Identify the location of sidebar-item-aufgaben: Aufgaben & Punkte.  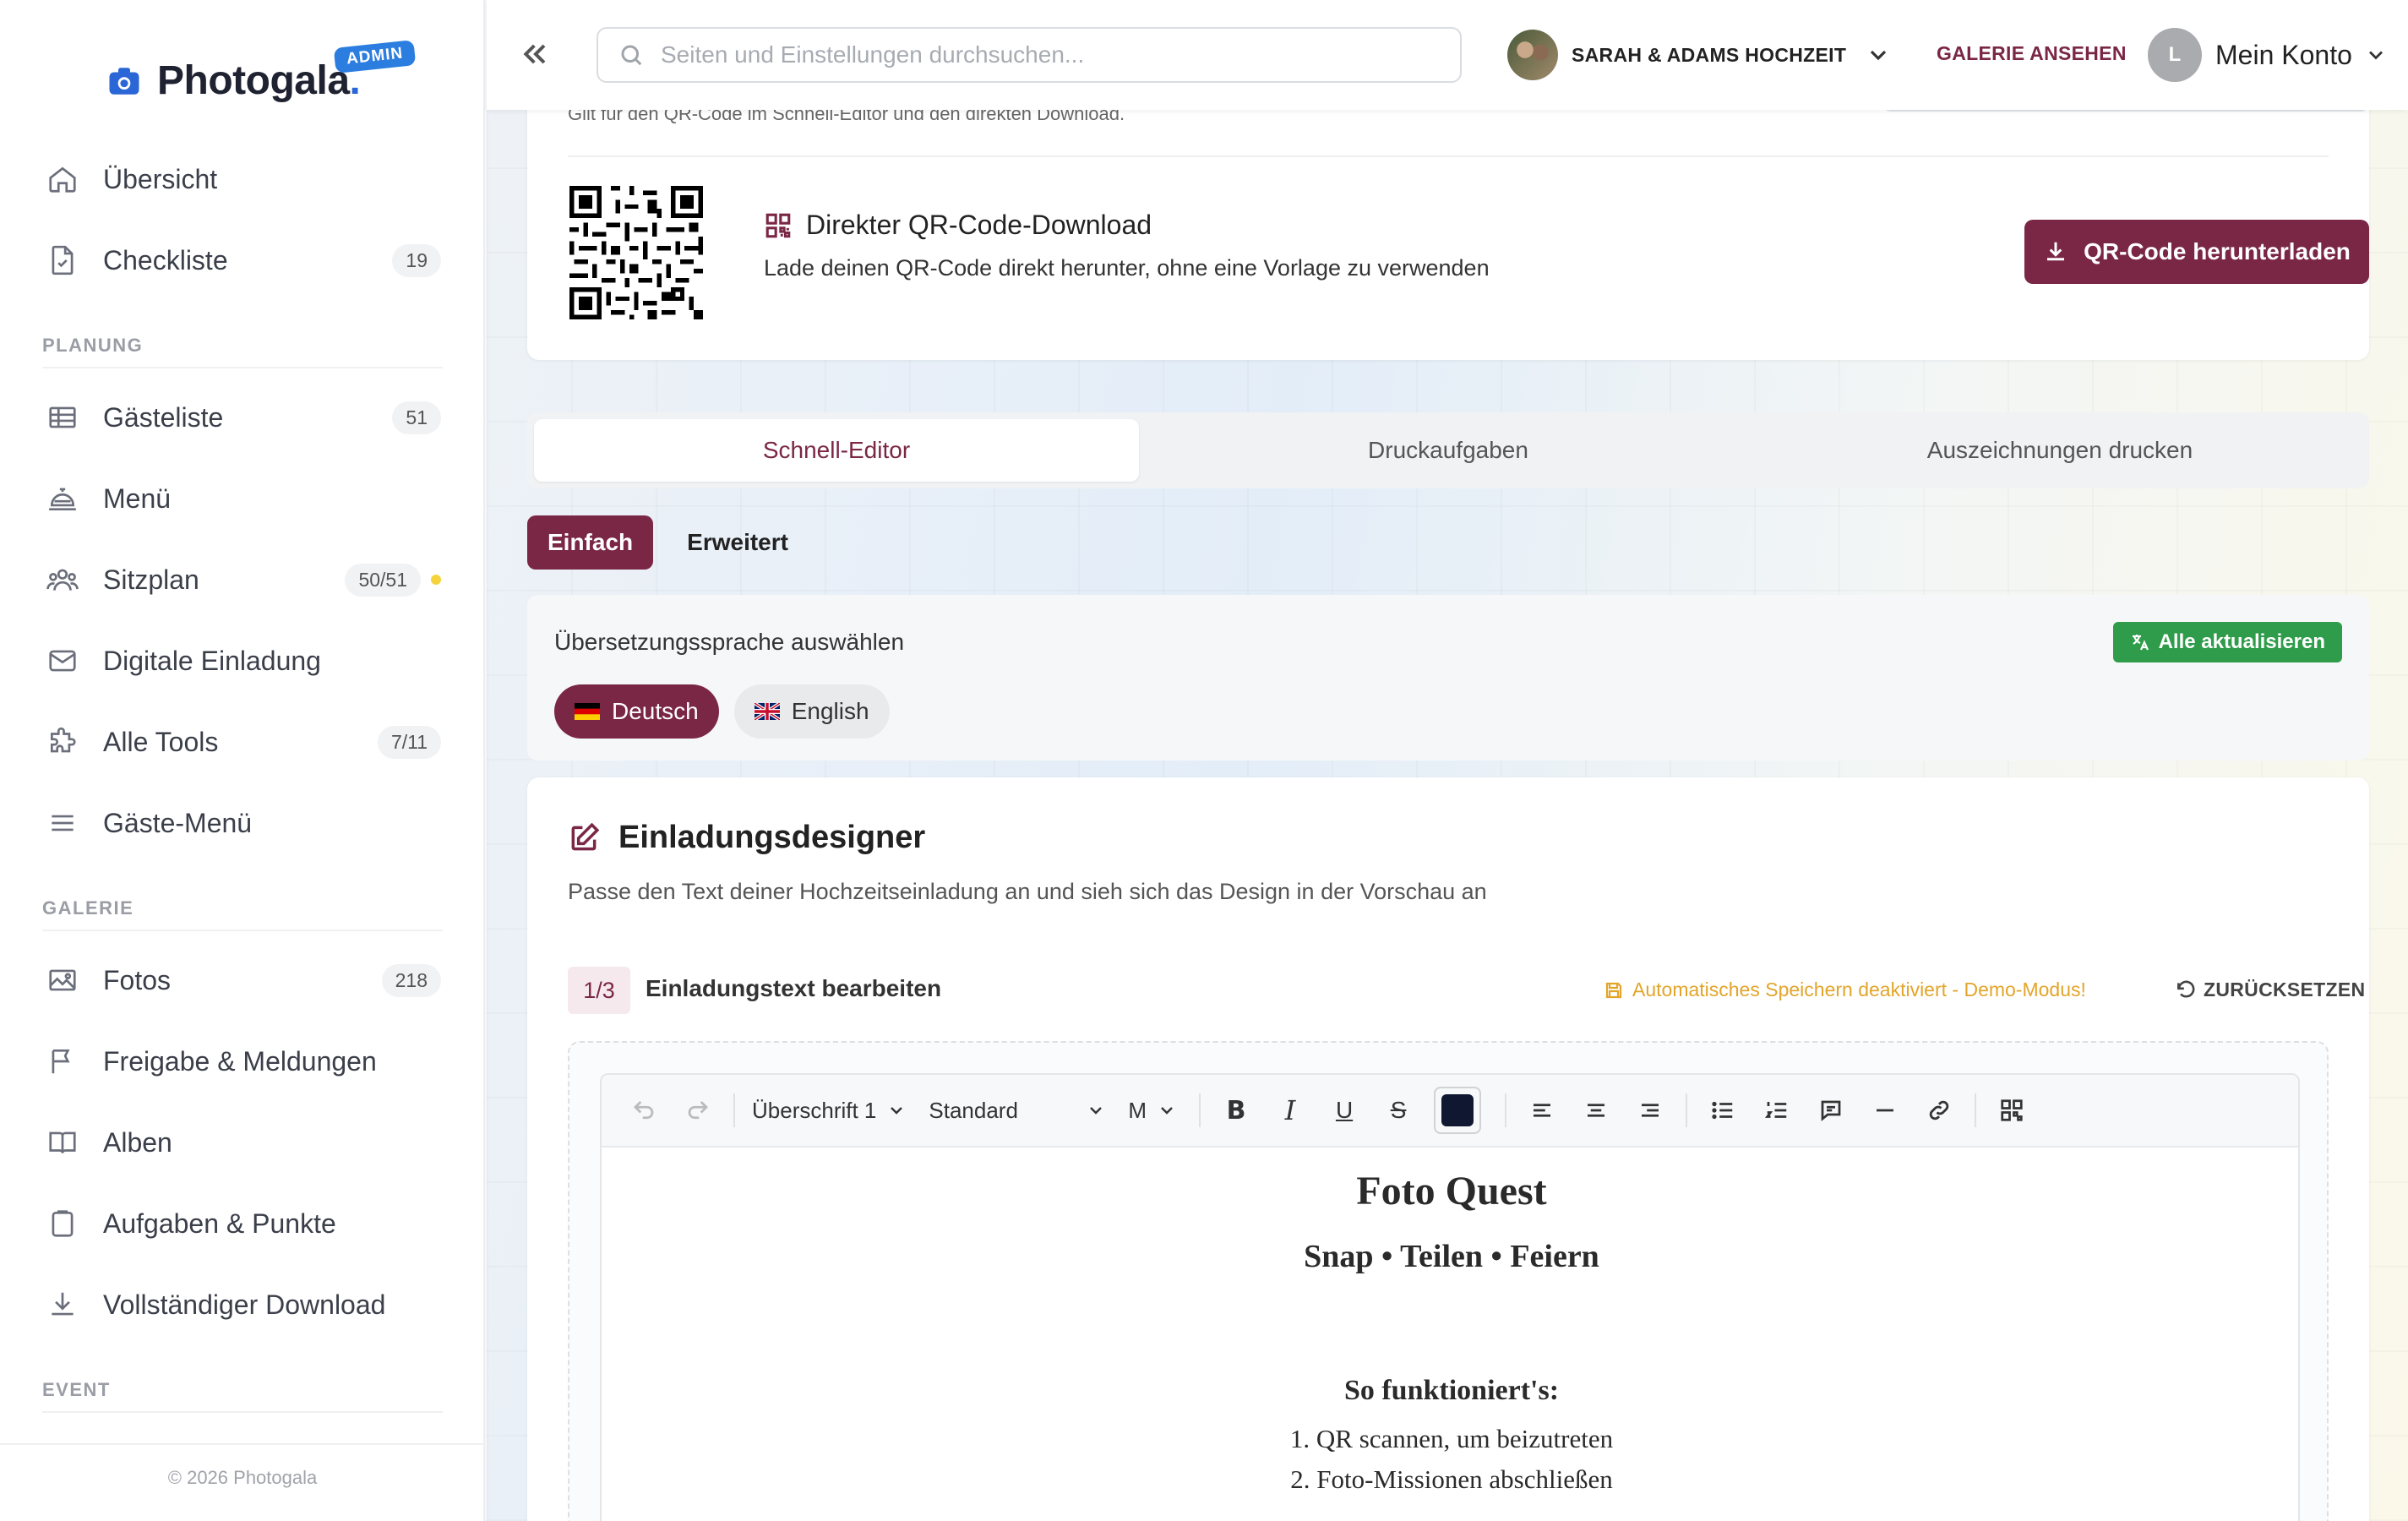
(243, 1223).